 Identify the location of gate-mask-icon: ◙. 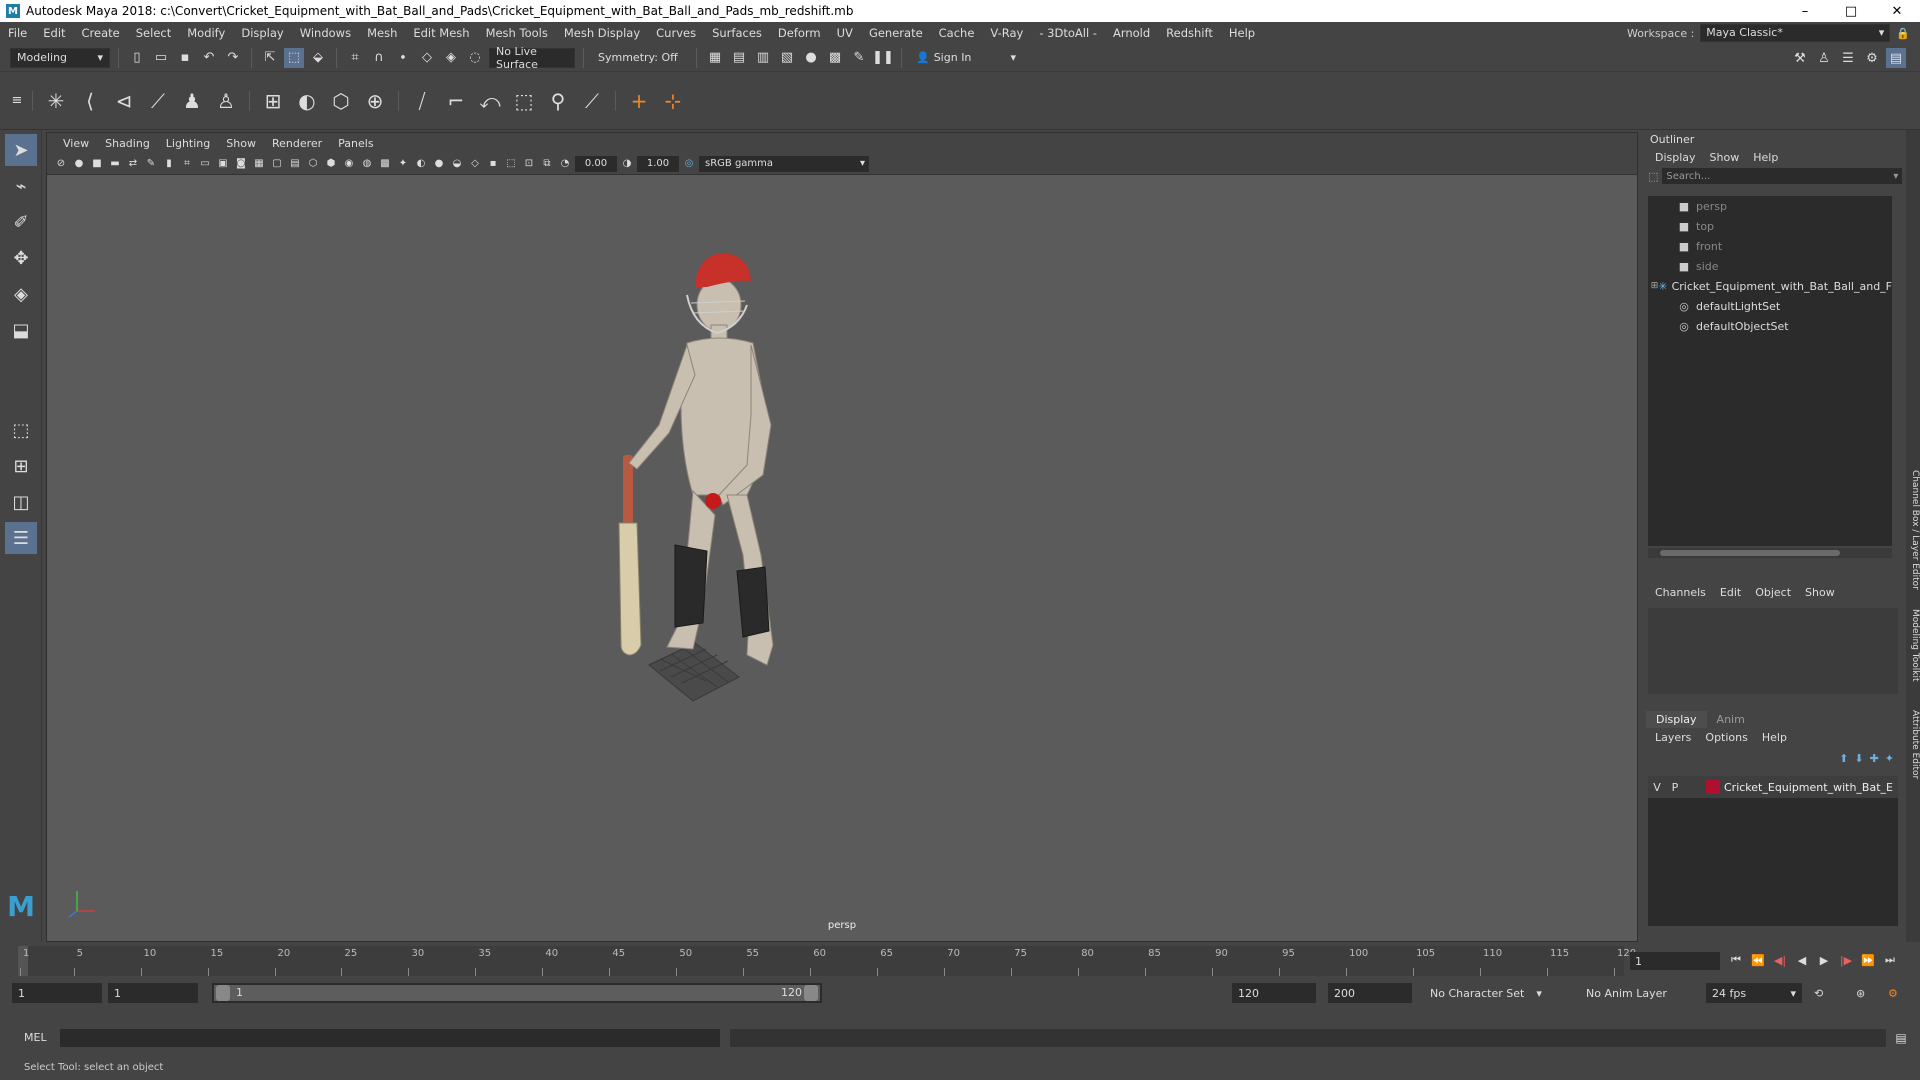
(241, 164).